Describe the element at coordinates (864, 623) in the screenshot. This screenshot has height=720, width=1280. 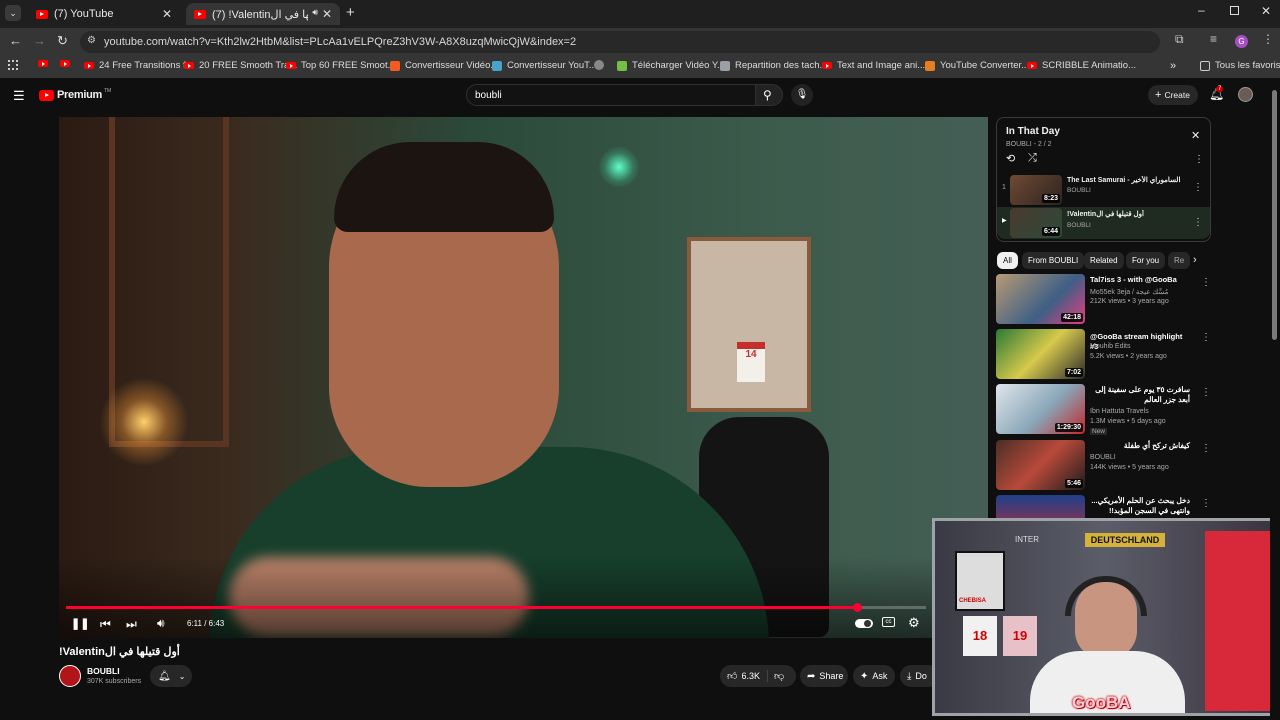
I see `autoplay-toggle` at that location.